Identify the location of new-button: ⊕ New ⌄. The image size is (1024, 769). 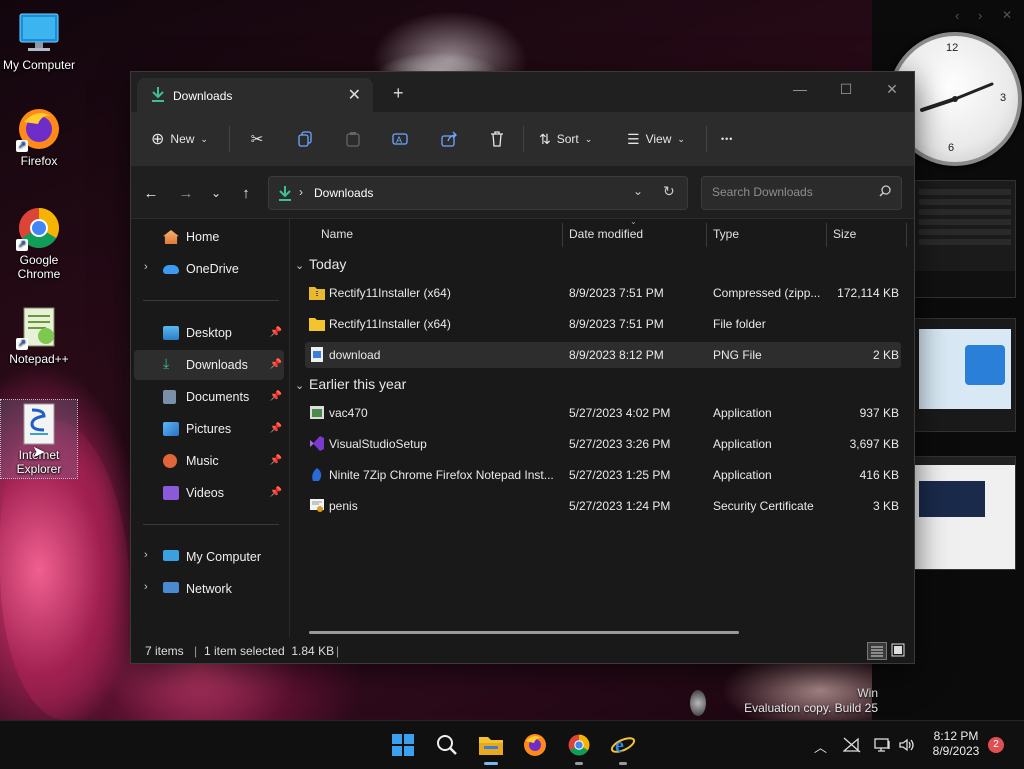
(179, 139).